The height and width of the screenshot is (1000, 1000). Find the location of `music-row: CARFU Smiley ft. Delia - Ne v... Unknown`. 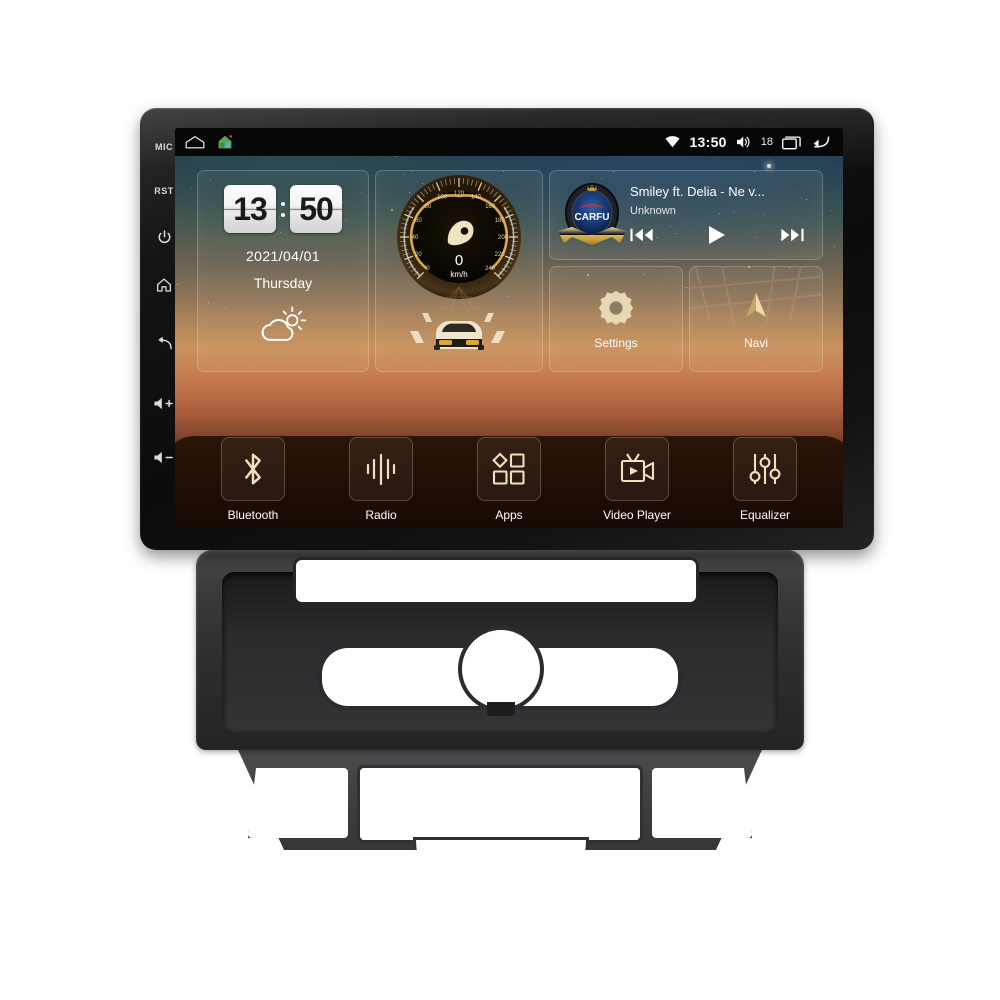

music-row: CARFU Smiley ft. Delia - Ne v... Unknown is located at coordinates (686, 215).